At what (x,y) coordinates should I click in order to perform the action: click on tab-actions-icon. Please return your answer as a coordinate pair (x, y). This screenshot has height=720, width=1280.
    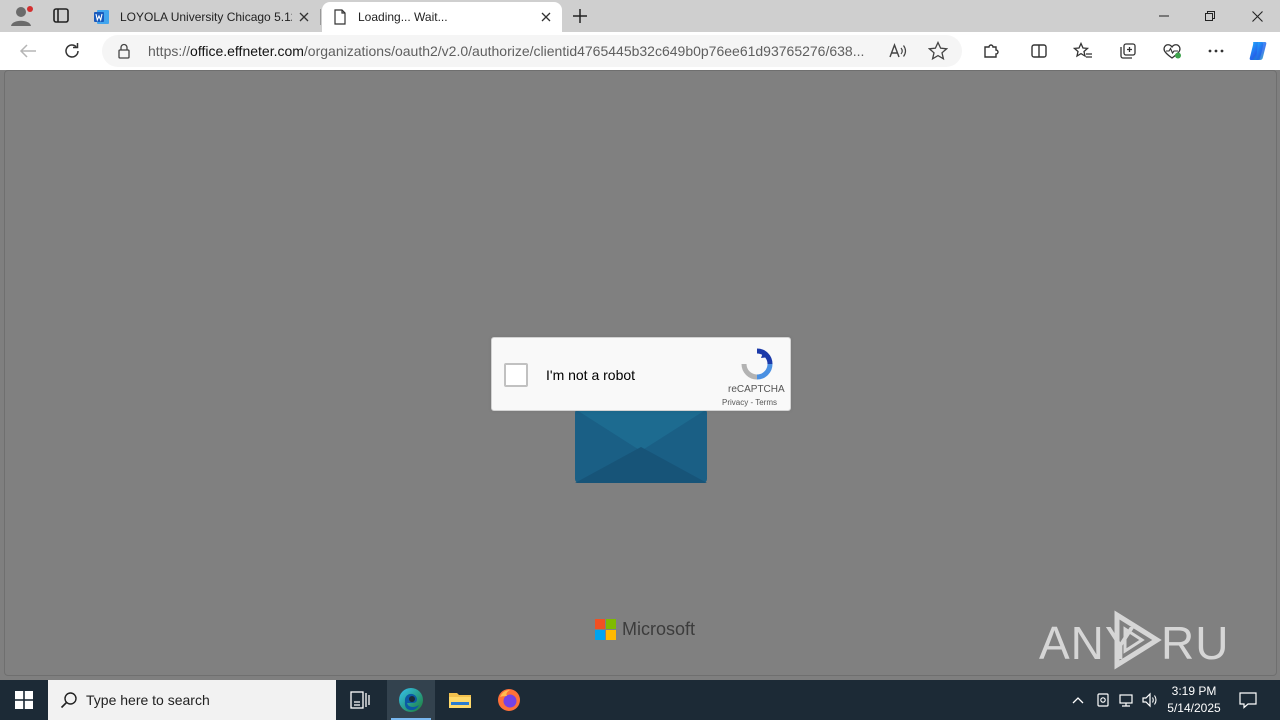
    Looking at the image, I should click on (61, 15).